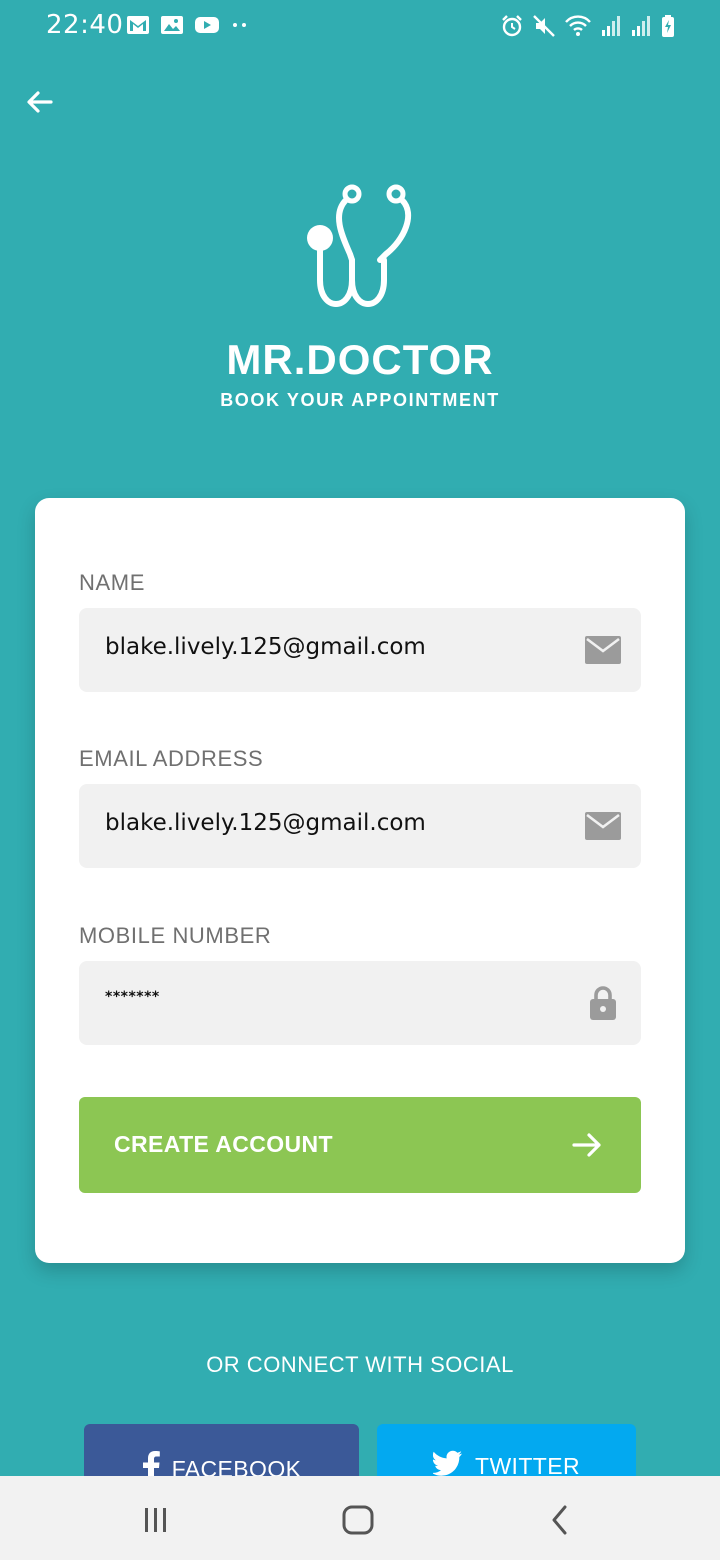 The width and height of the screenshot is (720, 1560). Describe the element at coordinates (112, 582) in the screenshot. I see `name-label: NAME` at that location.